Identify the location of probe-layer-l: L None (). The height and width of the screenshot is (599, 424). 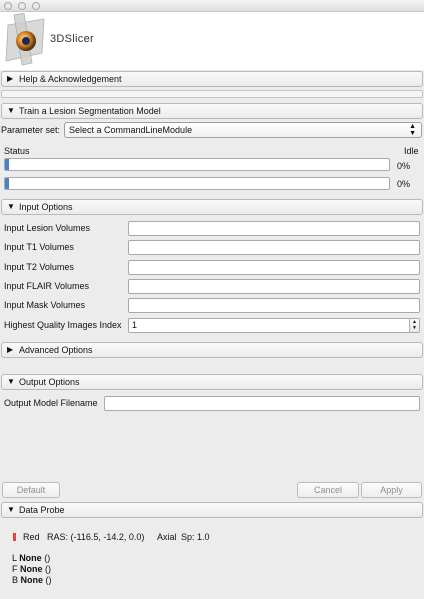
(31, 558).